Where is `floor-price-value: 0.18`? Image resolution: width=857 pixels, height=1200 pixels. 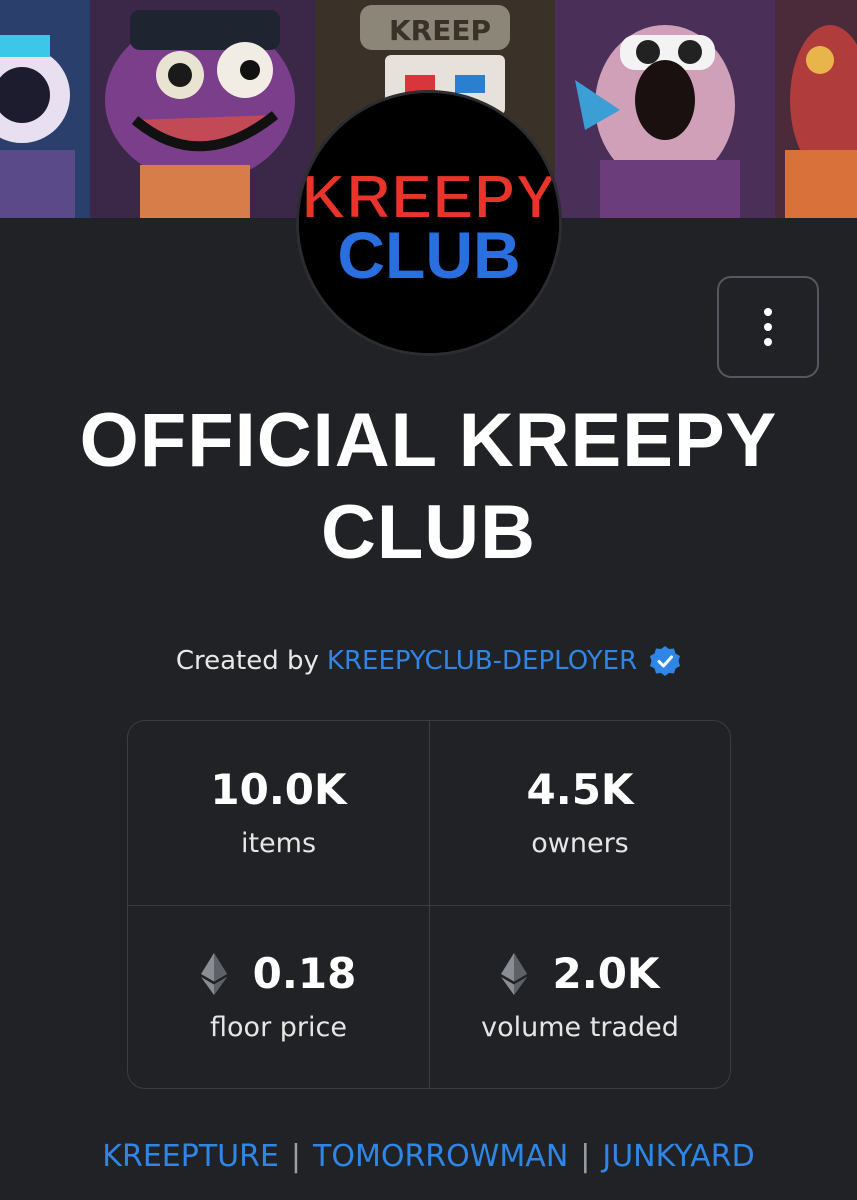 floor-price-value: 0.18 is located at coordinates (304, 973).